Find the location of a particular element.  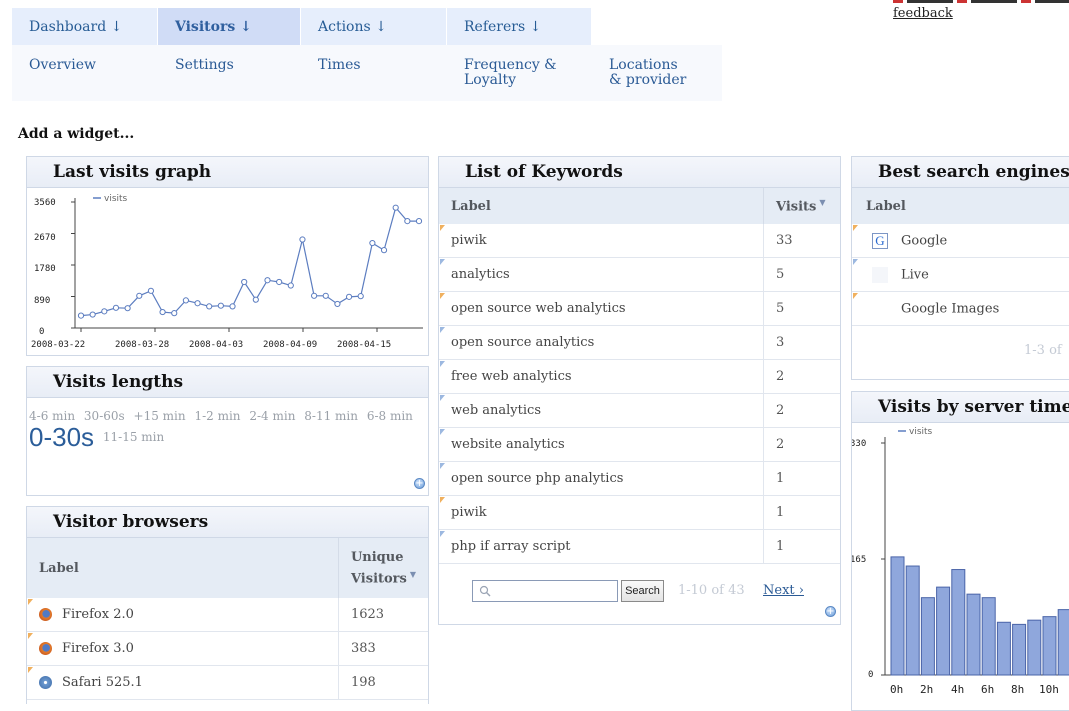

table-row: Google Images is located at coordinates (960, 308).